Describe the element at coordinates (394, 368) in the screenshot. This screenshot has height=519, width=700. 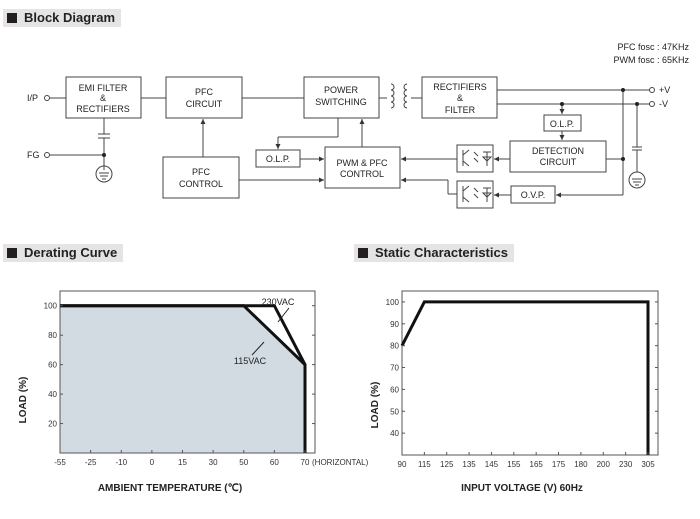
I see `y-tick-label: 70` at that location.